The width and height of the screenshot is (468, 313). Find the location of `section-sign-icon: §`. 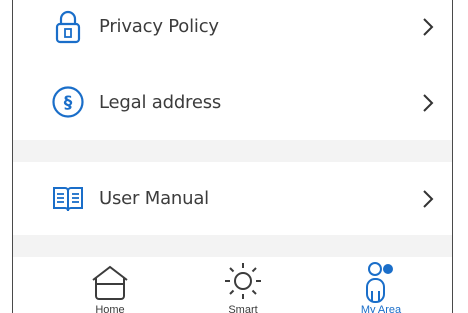

section-sign-icon: § is located at coordinates (68, 102).